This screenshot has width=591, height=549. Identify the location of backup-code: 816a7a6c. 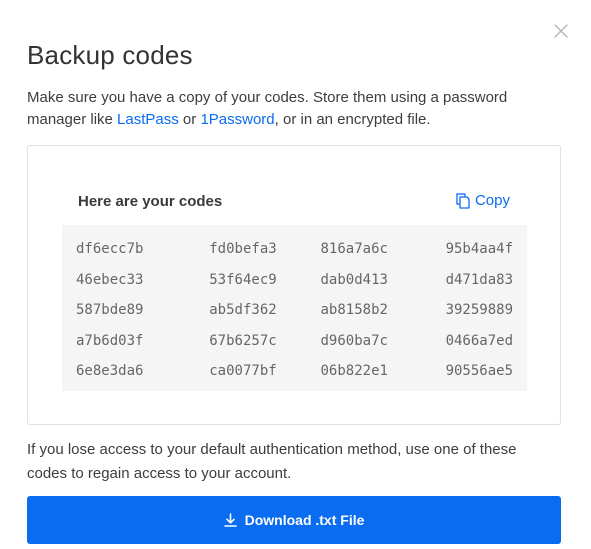
(354, 249).